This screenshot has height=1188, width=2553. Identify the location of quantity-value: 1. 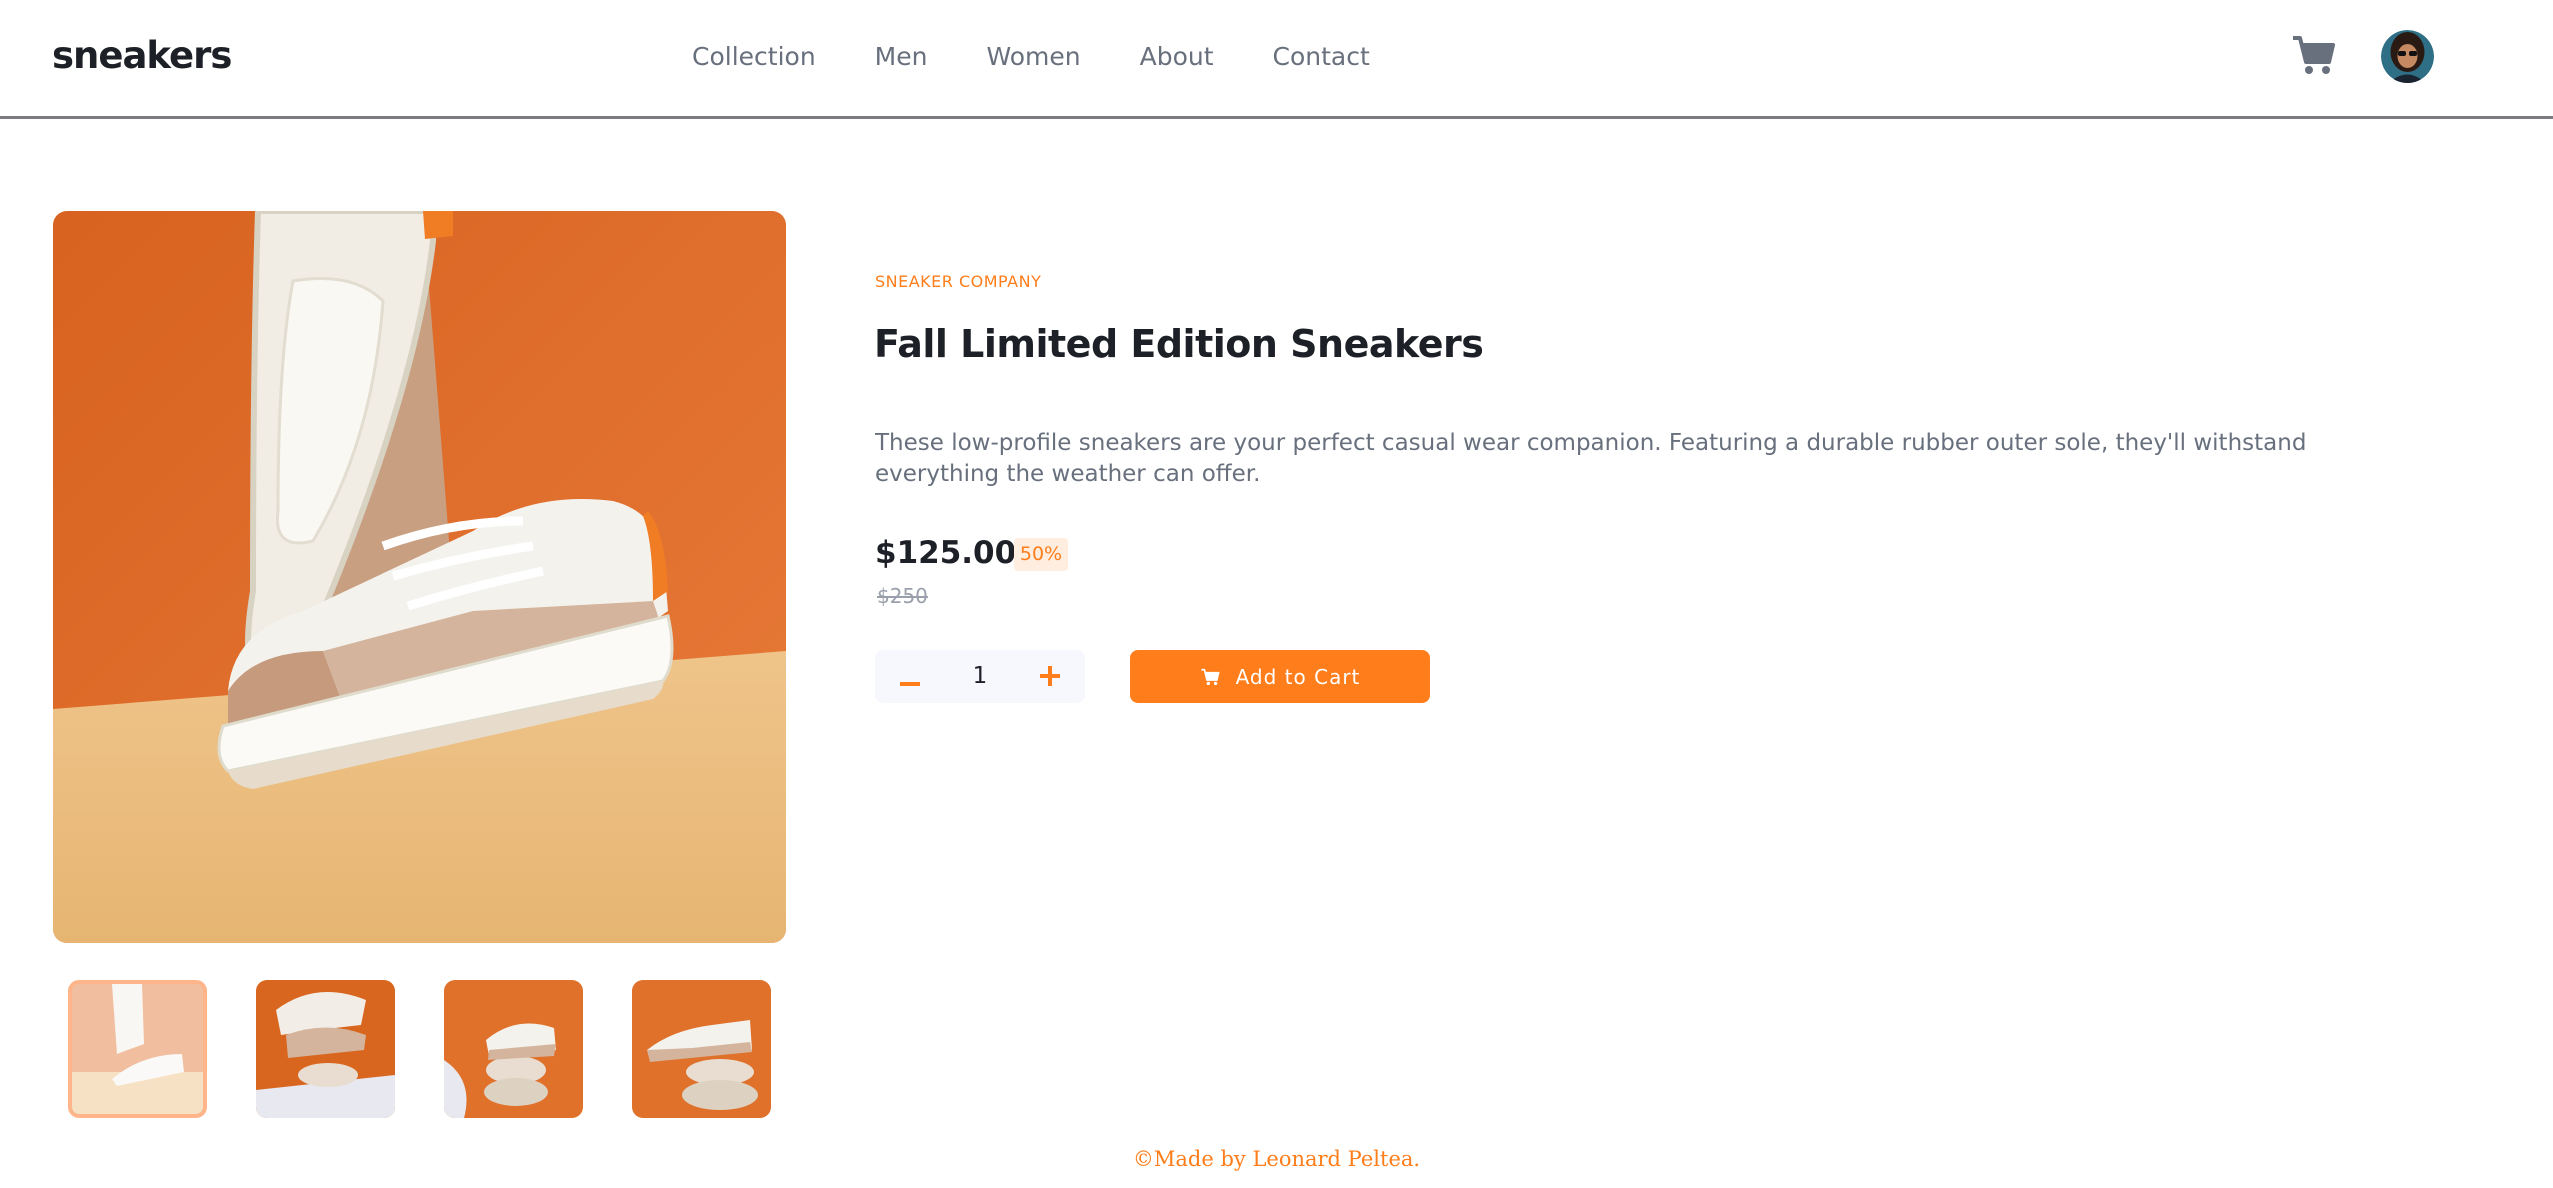
(980, 676).